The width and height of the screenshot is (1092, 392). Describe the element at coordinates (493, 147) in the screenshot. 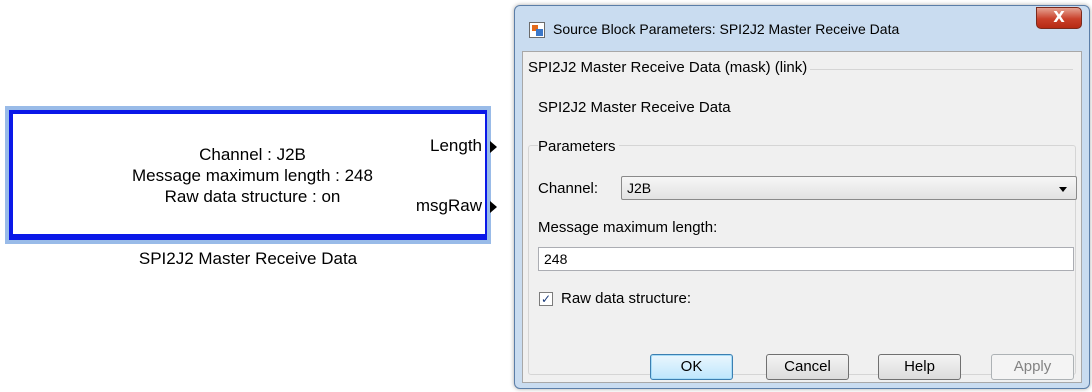

I see `output-port-length-icon` at that location.